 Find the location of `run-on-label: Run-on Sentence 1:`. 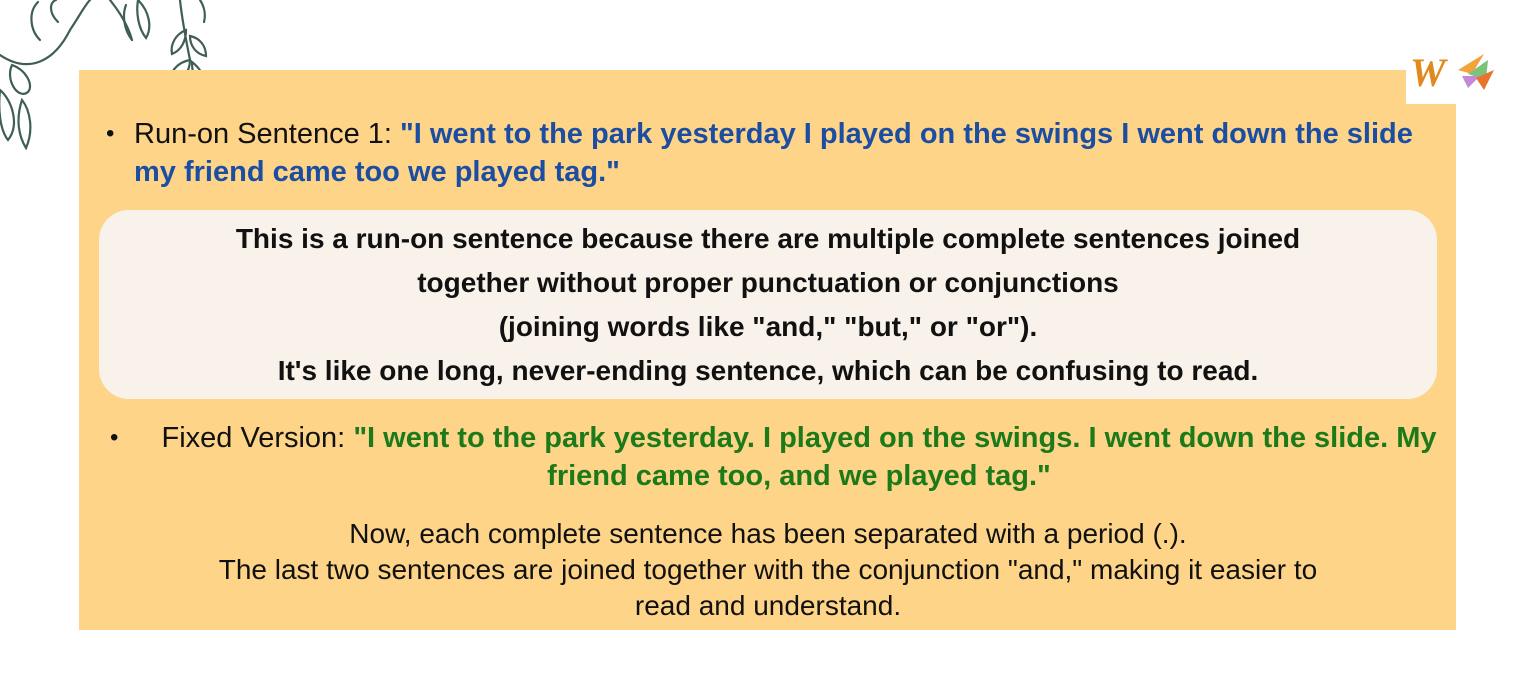

run-on-label: Run-on Sentence 1: is located at coordinates (267, 134).